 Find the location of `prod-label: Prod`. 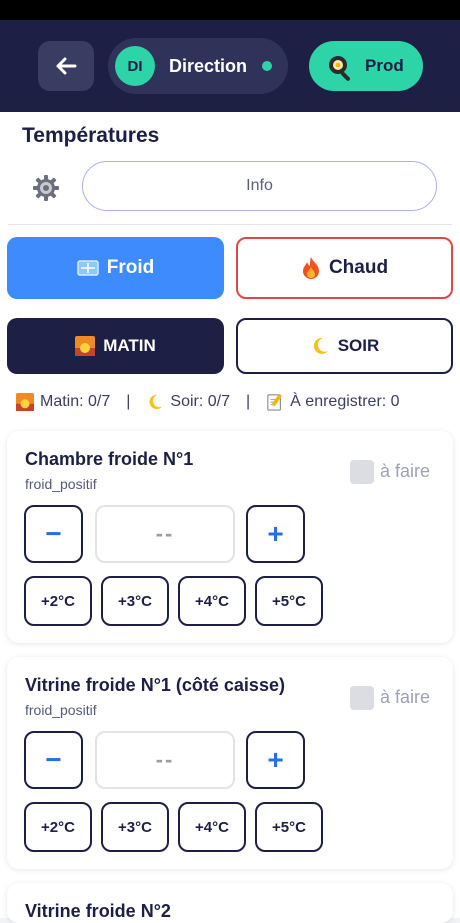

prod-label: Prod is located at coordinates (384, 65).